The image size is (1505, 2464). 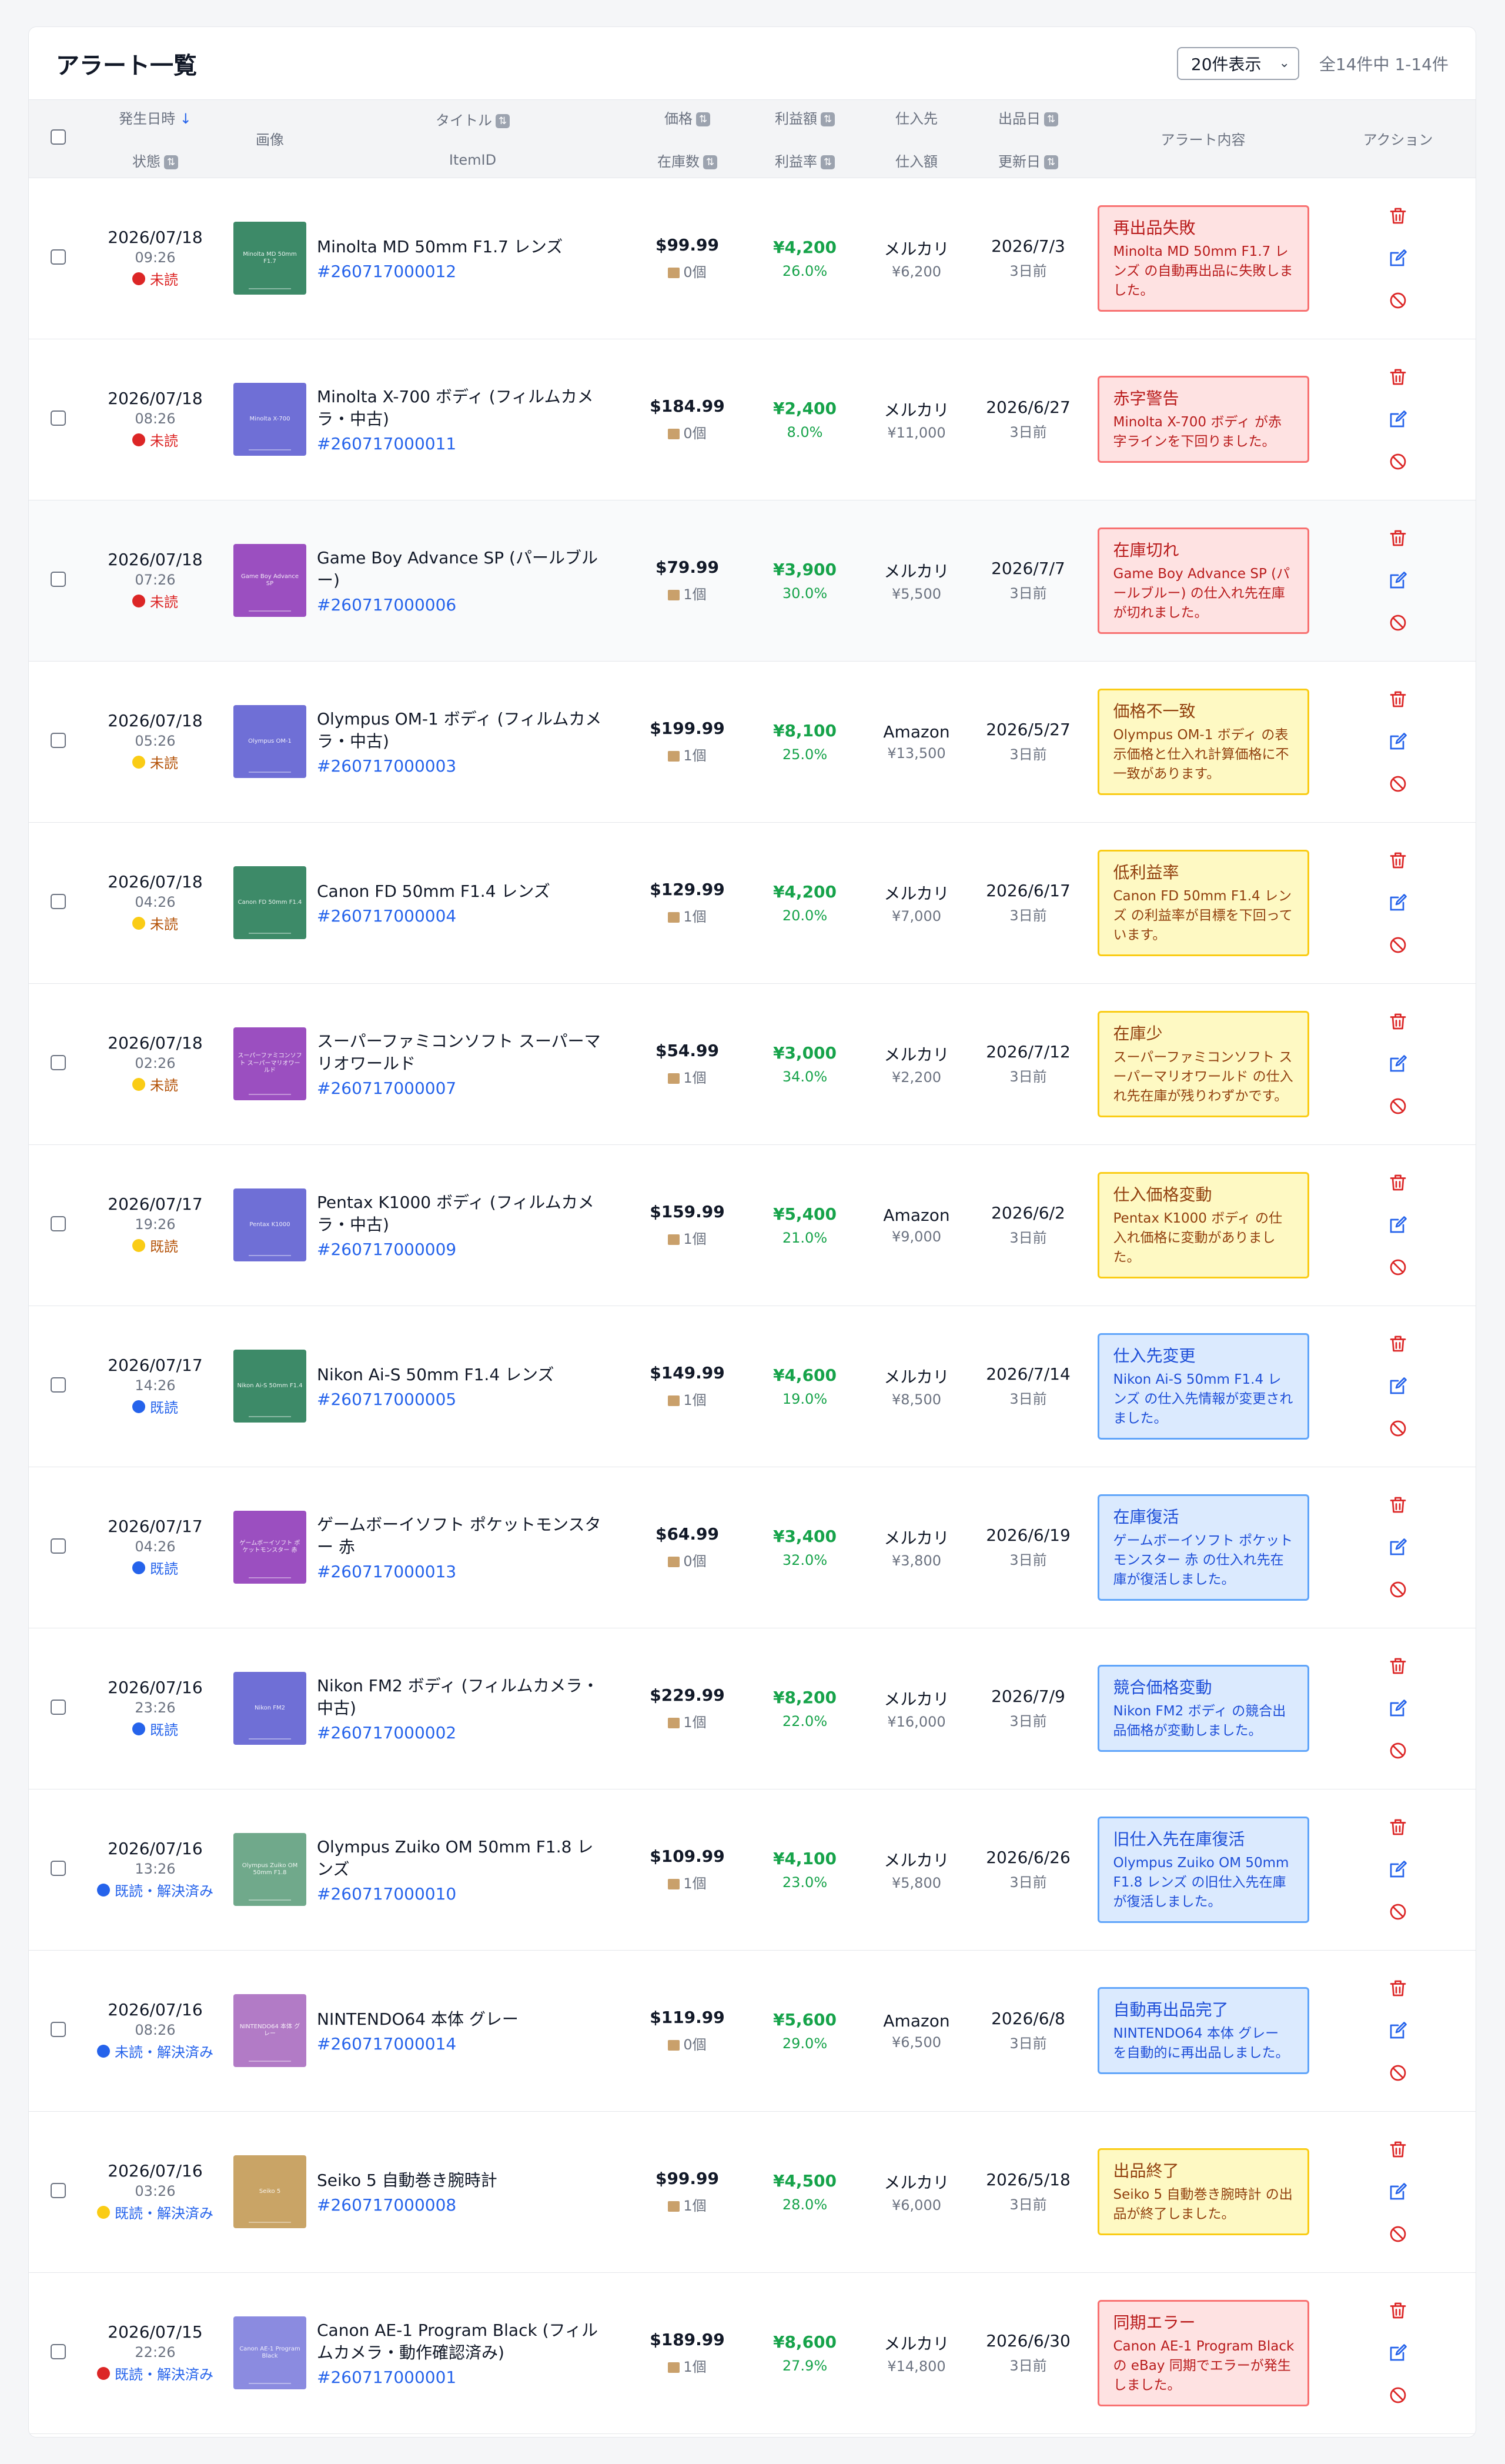 I want to click on product-thumbnail: Seiko 5, so click(x=269, y=2191).